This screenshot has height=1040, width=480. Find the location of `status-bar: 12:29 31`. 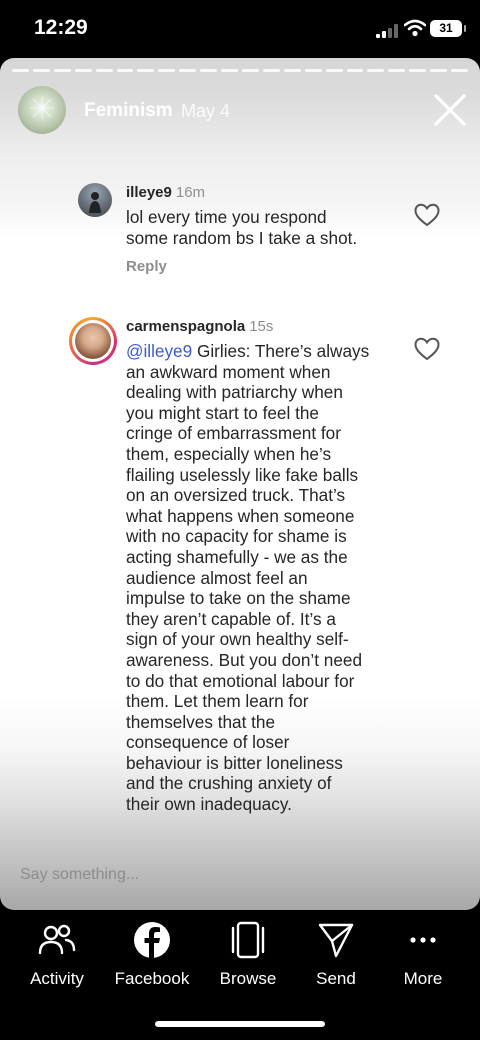

status-bar: 12:29 31 is located at coordinates (240, 29).